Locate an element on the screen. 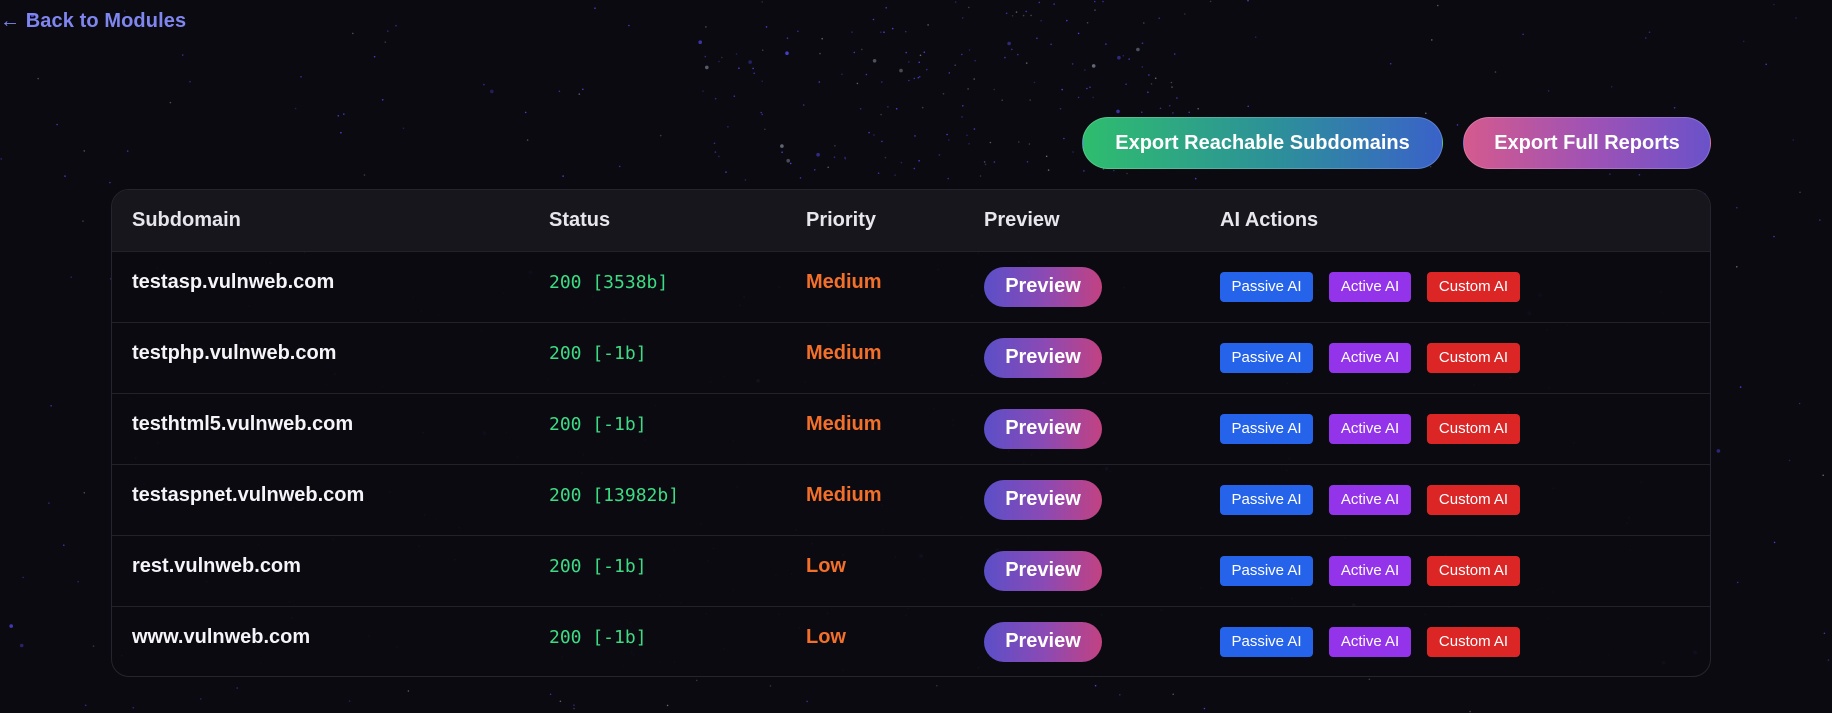 This screenshot has width=1832, height=713. priority-label: Medium is located at coordinates (844, 495).